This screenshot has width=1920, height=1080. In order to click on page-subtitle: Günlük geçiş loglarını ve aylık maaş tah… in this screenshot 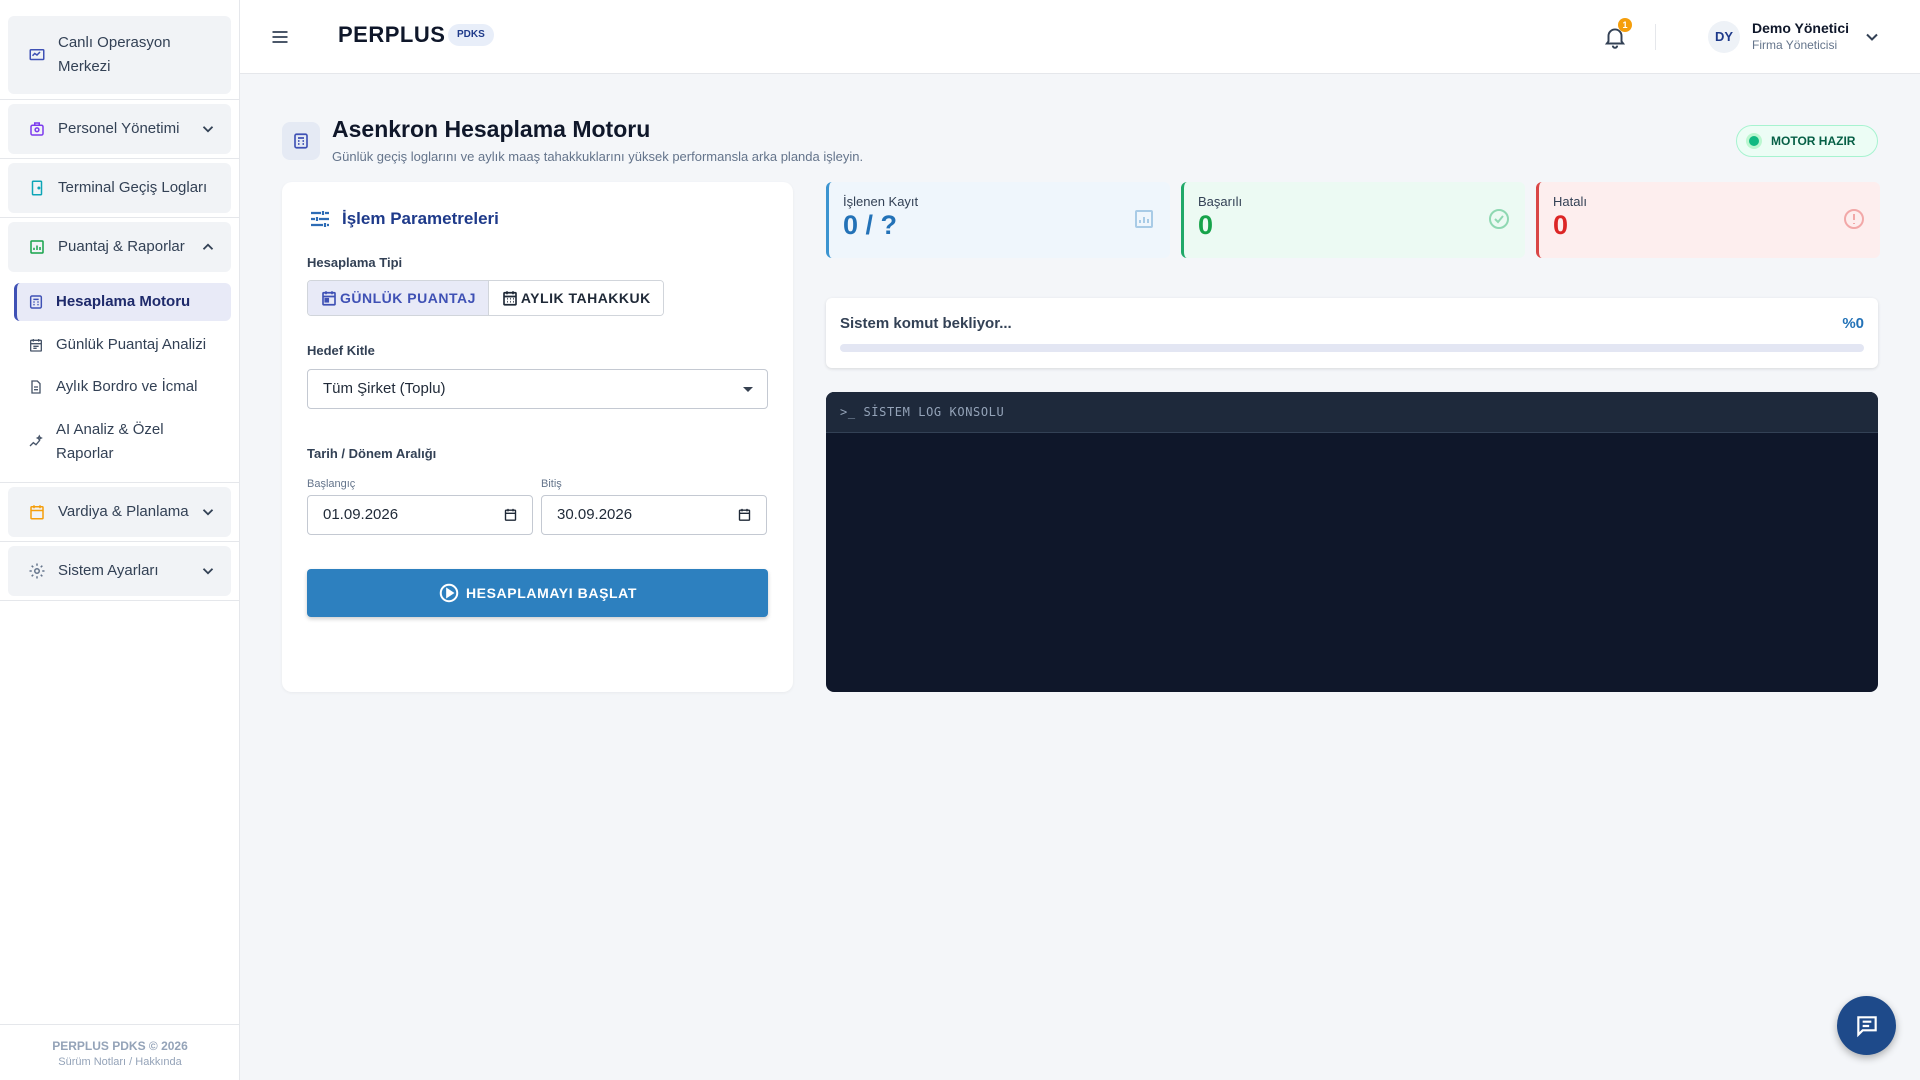, I will do `click(598, 156)`.